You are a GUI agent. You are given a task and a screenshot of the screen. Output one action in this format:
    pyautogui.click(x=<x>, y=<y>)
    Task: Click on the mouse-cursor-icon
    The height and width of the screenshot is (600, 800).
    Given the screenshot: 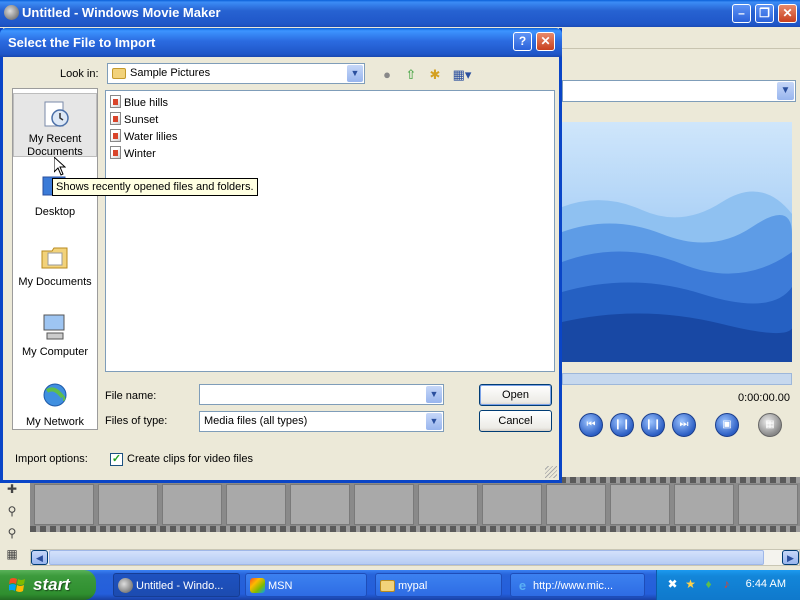 What is the action you would take?
    pyautogui.click(x=60, y=166)
    